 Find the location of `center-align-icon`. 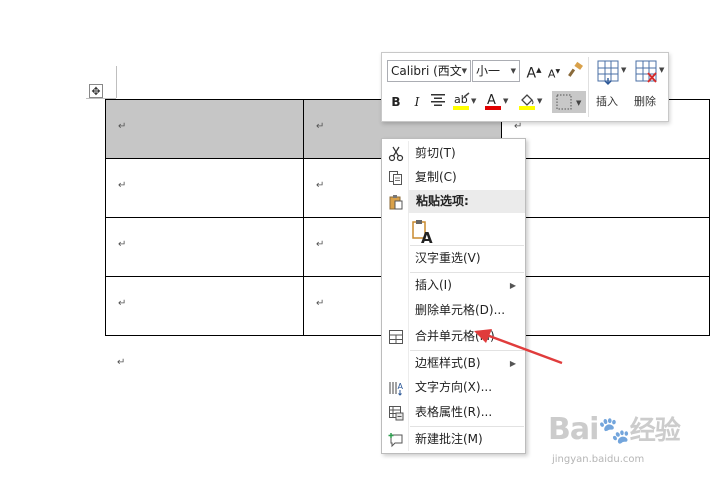

center-align-icon is located at coordinates (438, 102).